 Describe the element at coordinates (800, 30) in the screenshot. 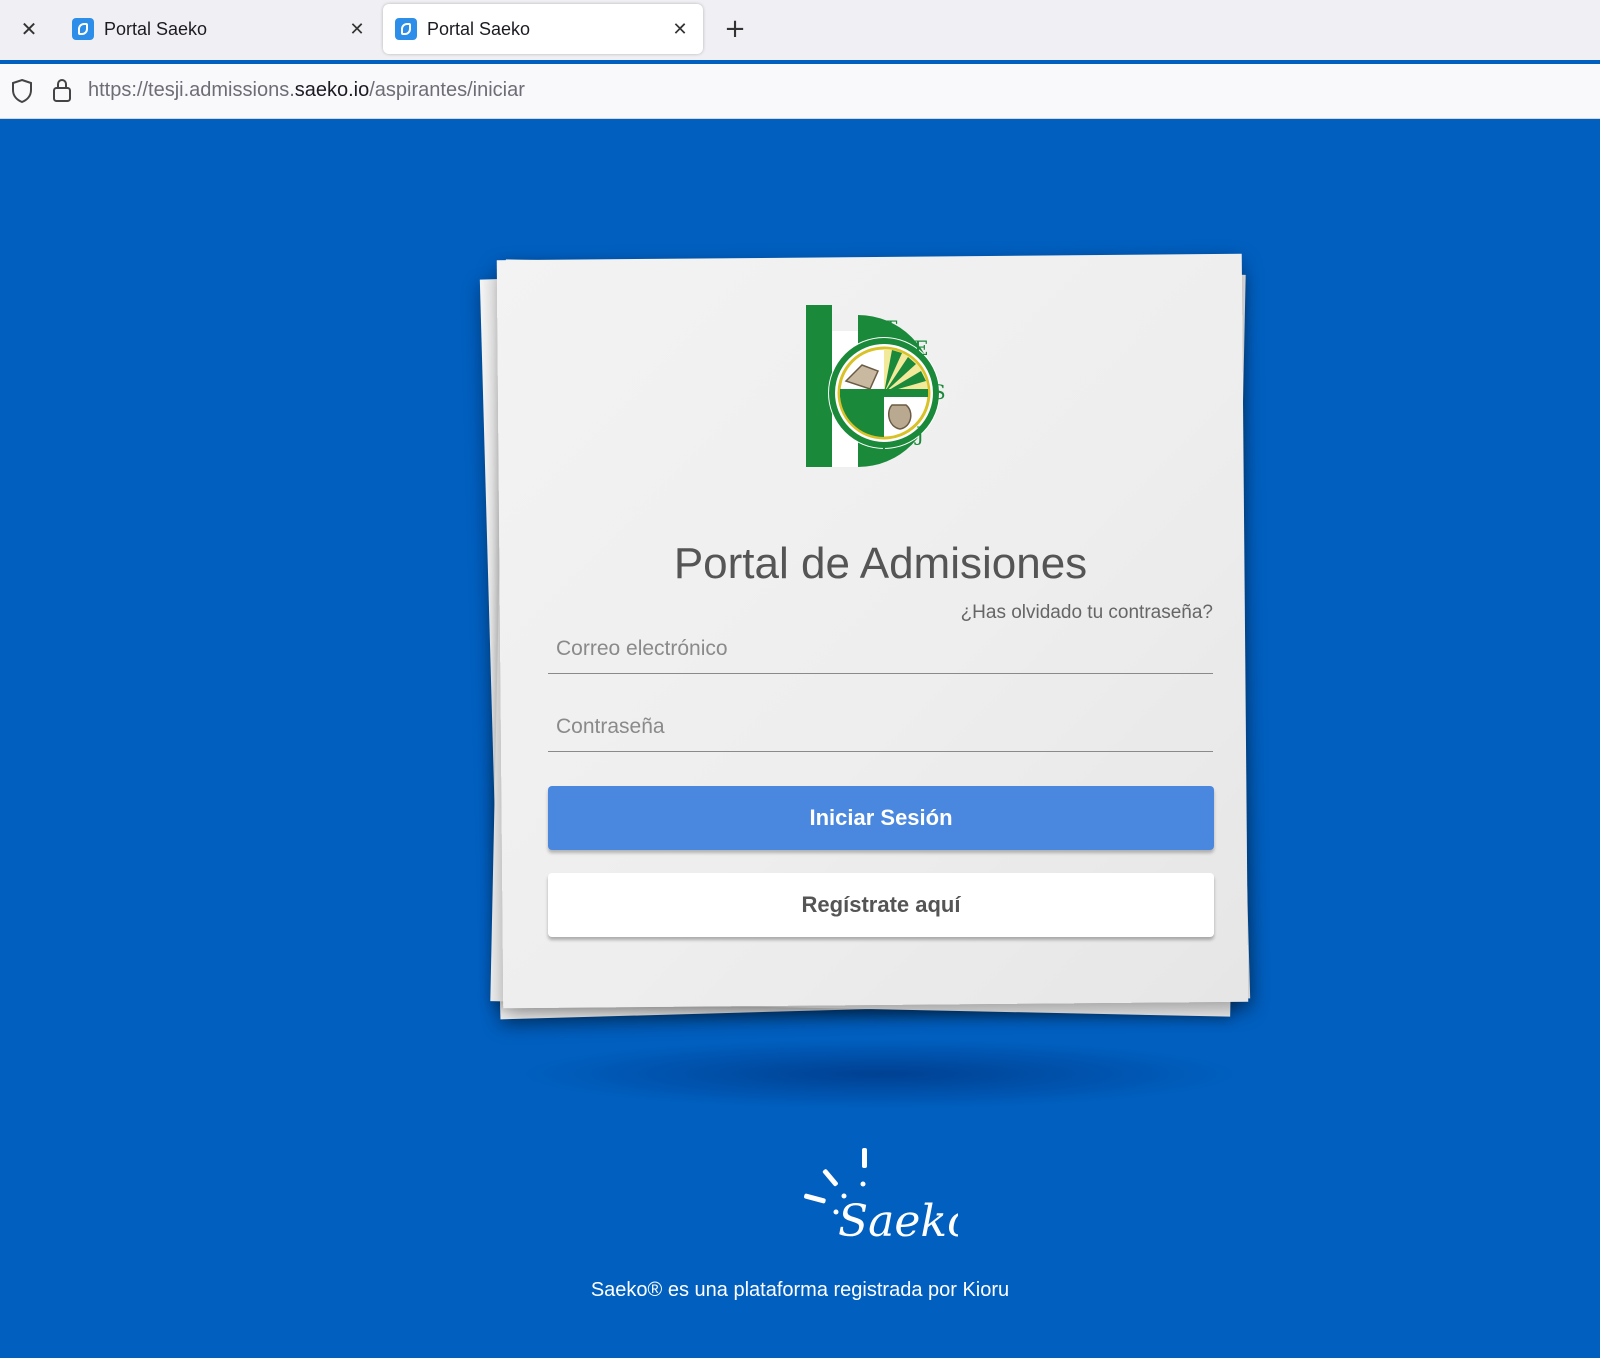

I see `tab-bar: ✕ Portal Saeko ✕ Portal Saeko ✕ +` at that location.